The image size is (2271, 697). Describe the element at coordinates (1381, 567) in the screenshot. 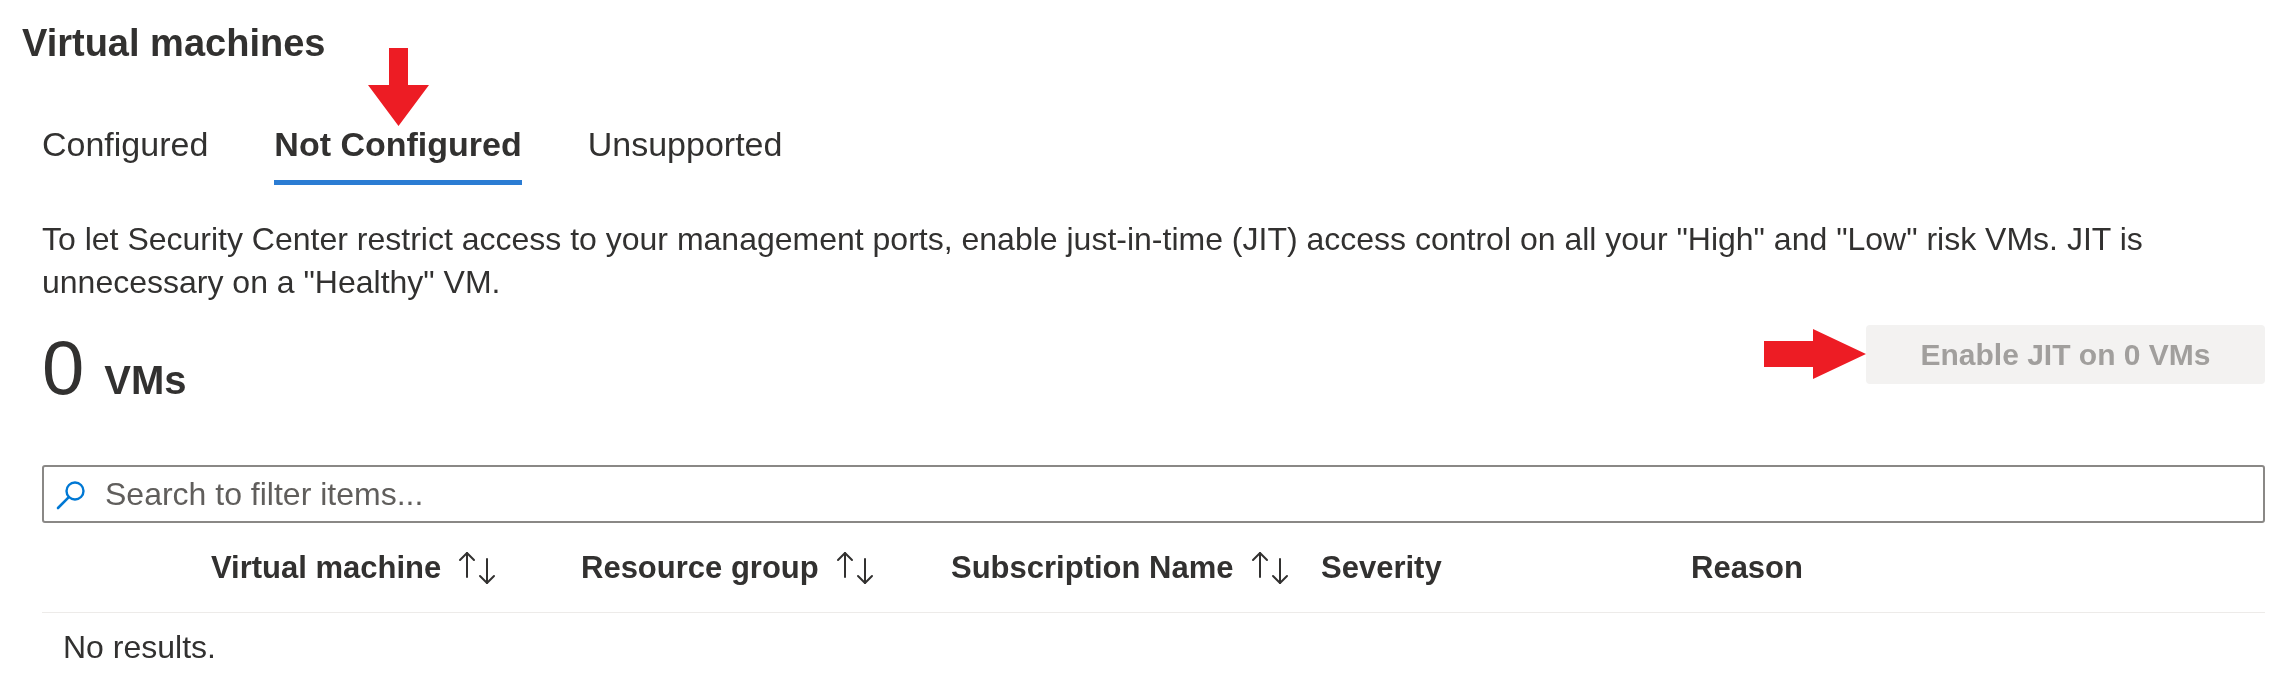

I see `column-header: Severity` at that location.